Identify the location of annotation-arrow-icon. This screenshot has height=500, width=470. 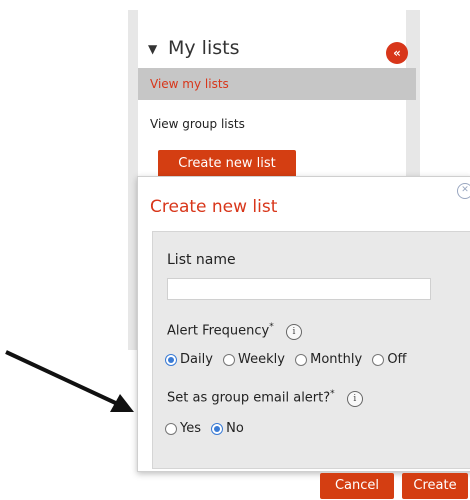
(69, 381).